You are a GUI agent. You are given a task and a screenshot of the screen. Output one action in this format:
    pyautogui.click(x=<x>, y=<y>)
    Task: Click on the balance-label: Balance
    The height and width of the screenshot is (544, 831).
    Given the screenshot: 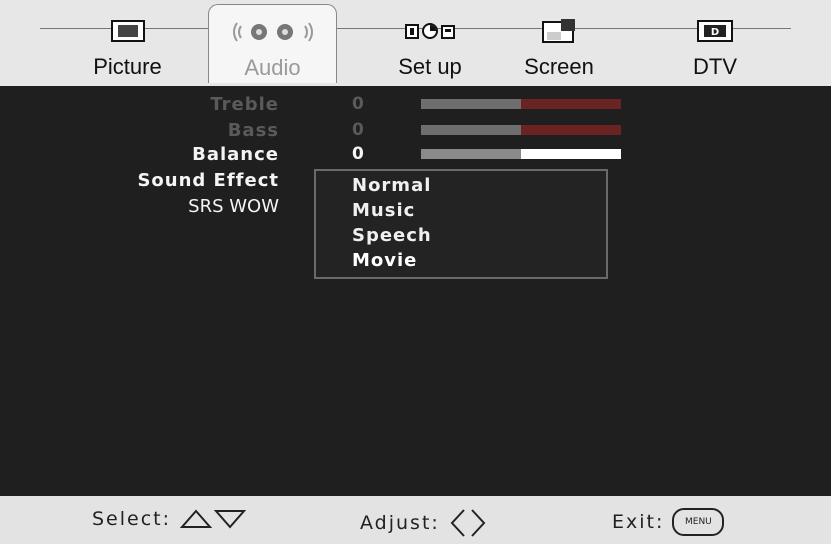 What is the action you would take?
    pyautogui.click(x=235, y=154)
    